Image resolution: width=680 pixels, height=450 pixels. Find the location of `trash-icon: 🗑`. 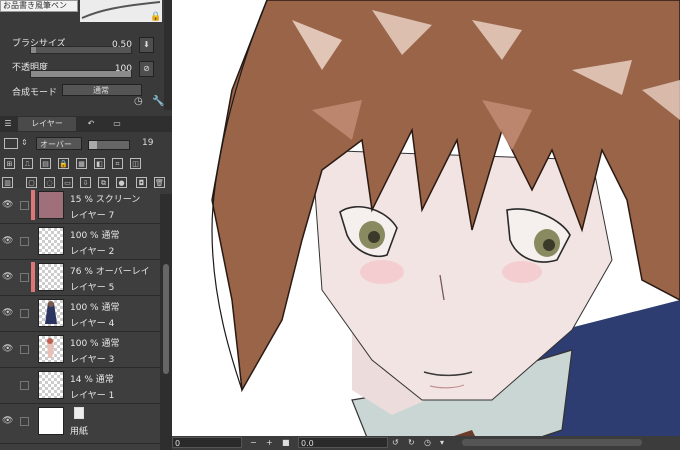

trash-icon: 🗑 is located at coordinates (159, 182).